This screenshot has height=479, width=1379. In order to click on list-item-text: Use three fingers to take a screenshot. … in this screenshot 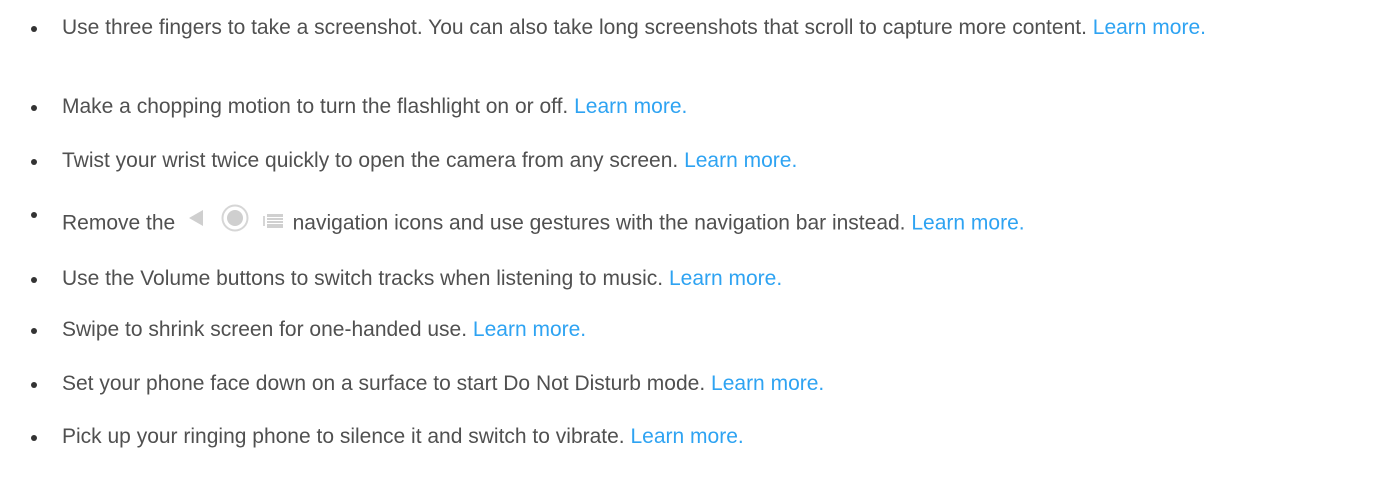, I will do `click(717, 28)`.